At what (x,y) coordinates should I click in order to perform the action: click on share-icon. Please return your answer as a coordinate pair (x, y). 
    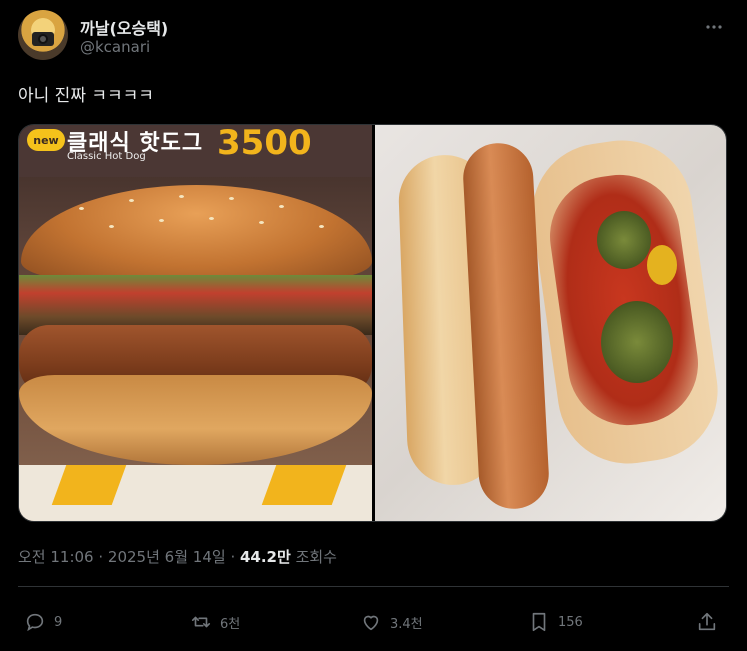
    Looking at the image, I should click on (707, 621).